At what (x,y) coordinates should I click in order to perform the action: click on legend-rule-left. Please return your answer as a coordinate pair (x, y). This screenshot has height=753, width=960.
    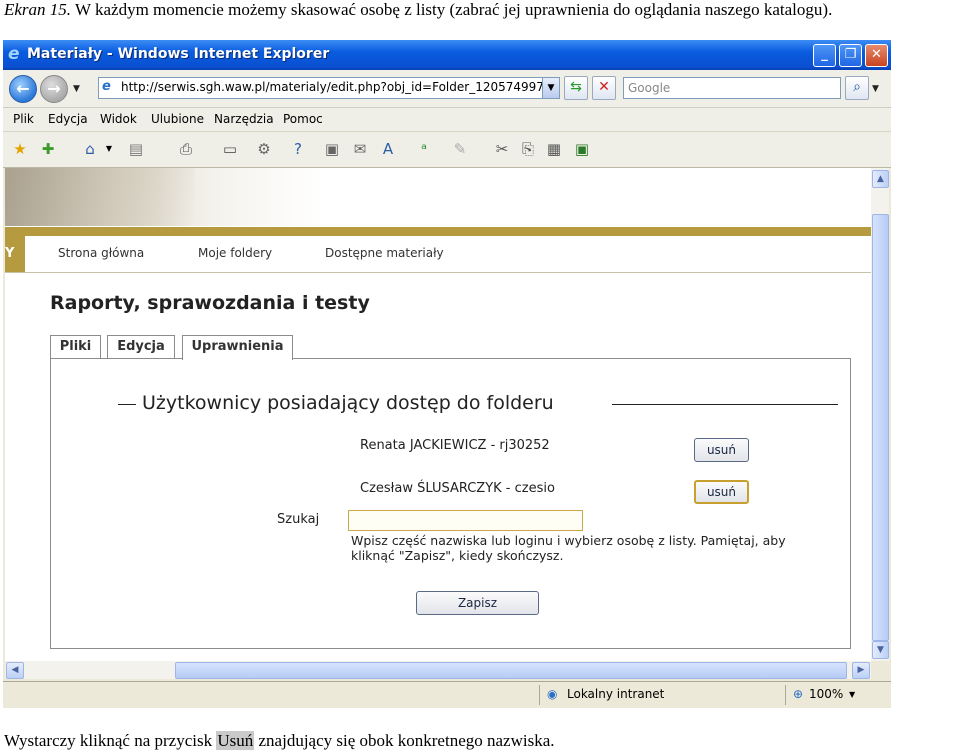
    Looking at the image, I should click on (127, 404).